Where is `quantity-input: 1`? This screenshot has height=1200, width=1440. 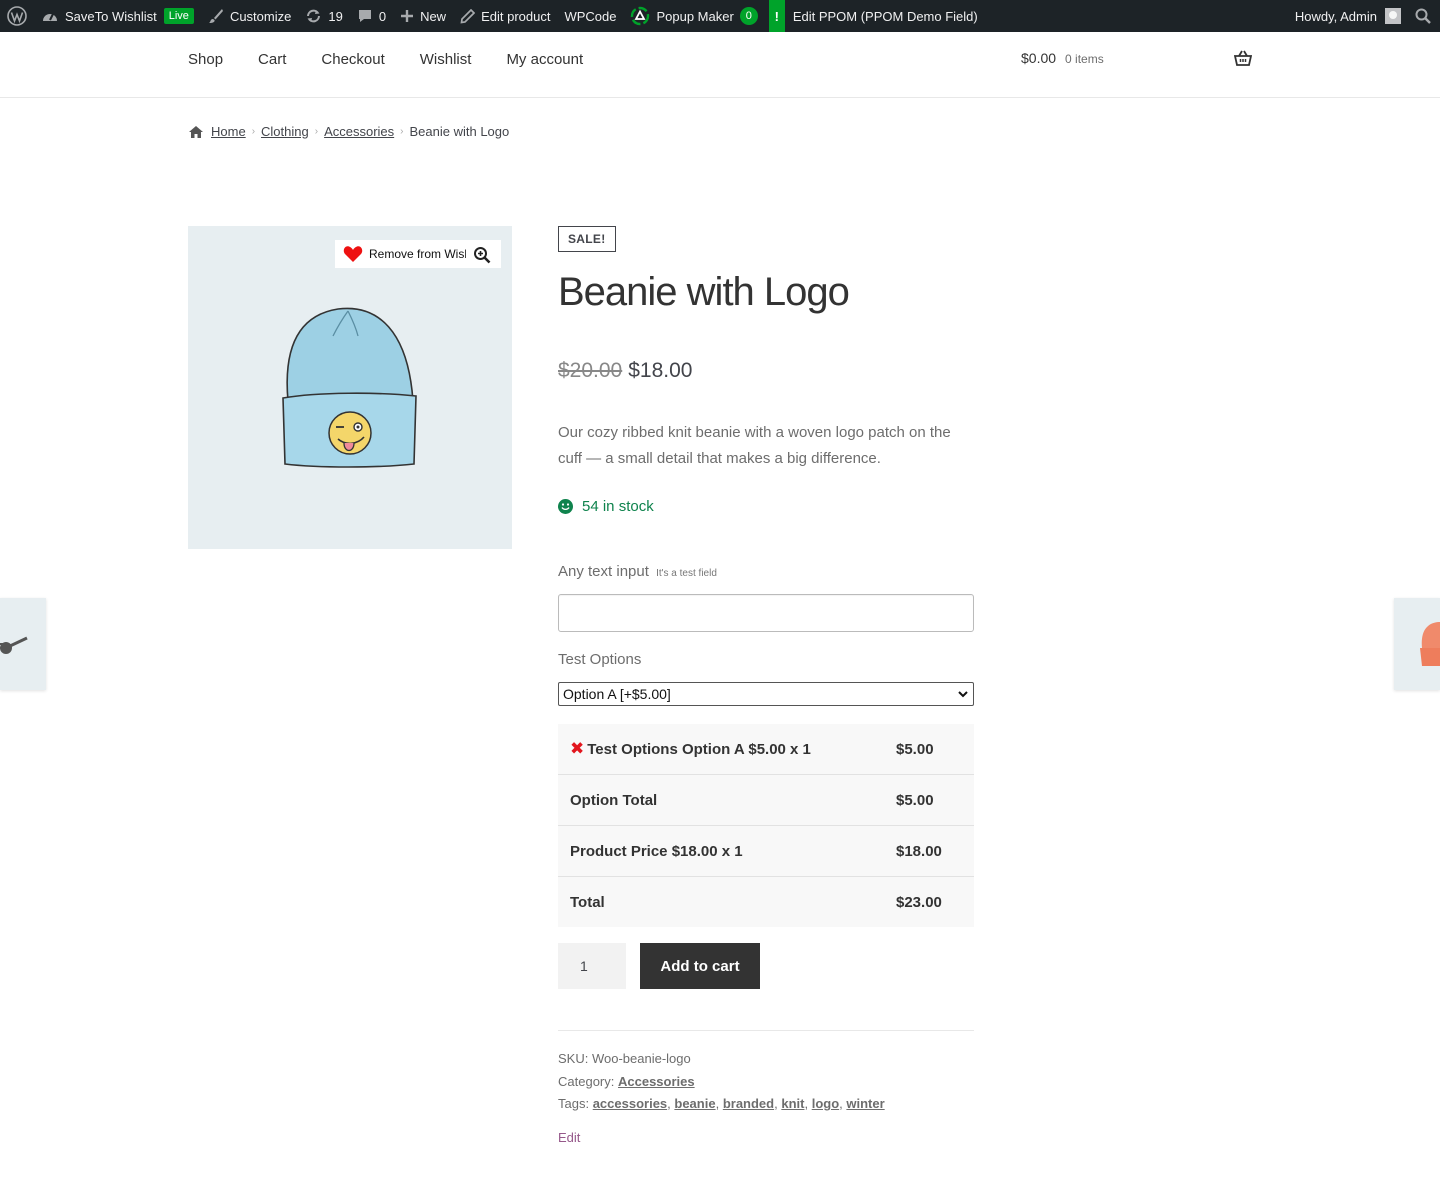
quantity-input: 1 is located at coordinates (592, 966).